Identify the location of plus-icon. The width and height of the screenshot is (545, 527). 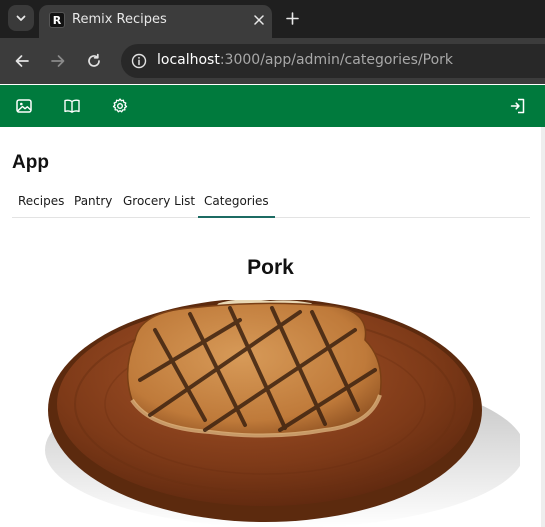
(292, 18).